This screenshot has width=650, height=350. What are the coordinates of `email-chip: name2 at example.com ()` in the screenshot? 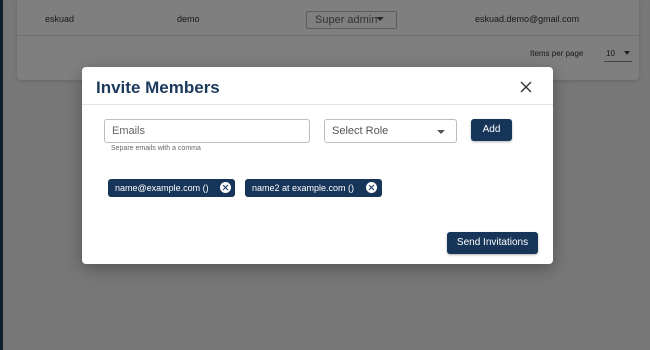 It's located at (313, 188).